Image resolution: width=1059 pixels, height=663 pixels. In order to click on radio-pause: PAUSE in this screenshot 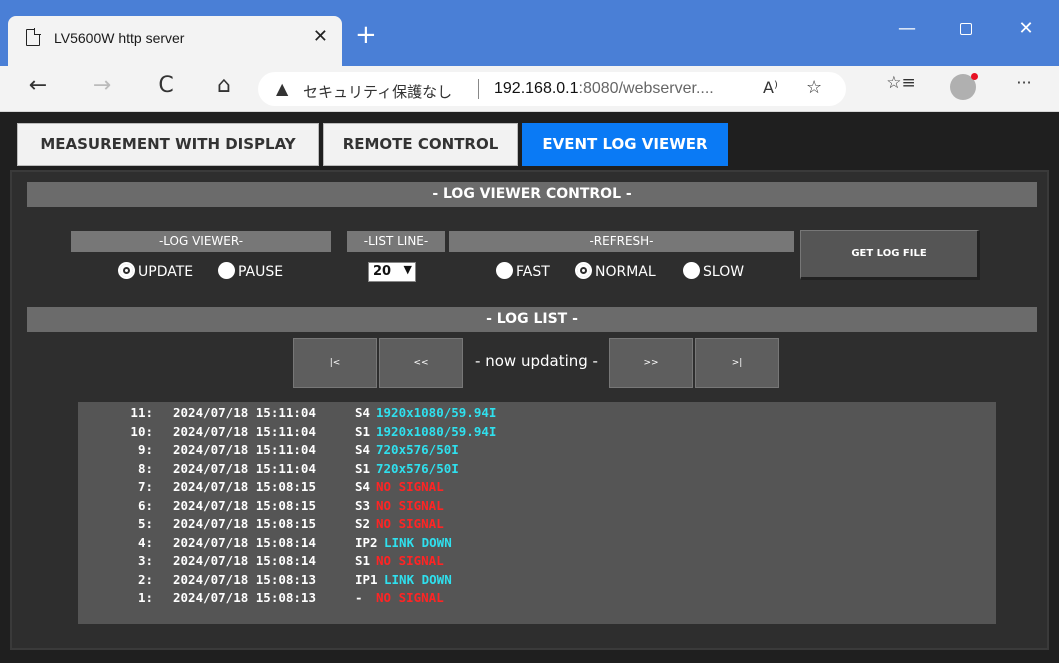, I will do `click(250, 271)`.